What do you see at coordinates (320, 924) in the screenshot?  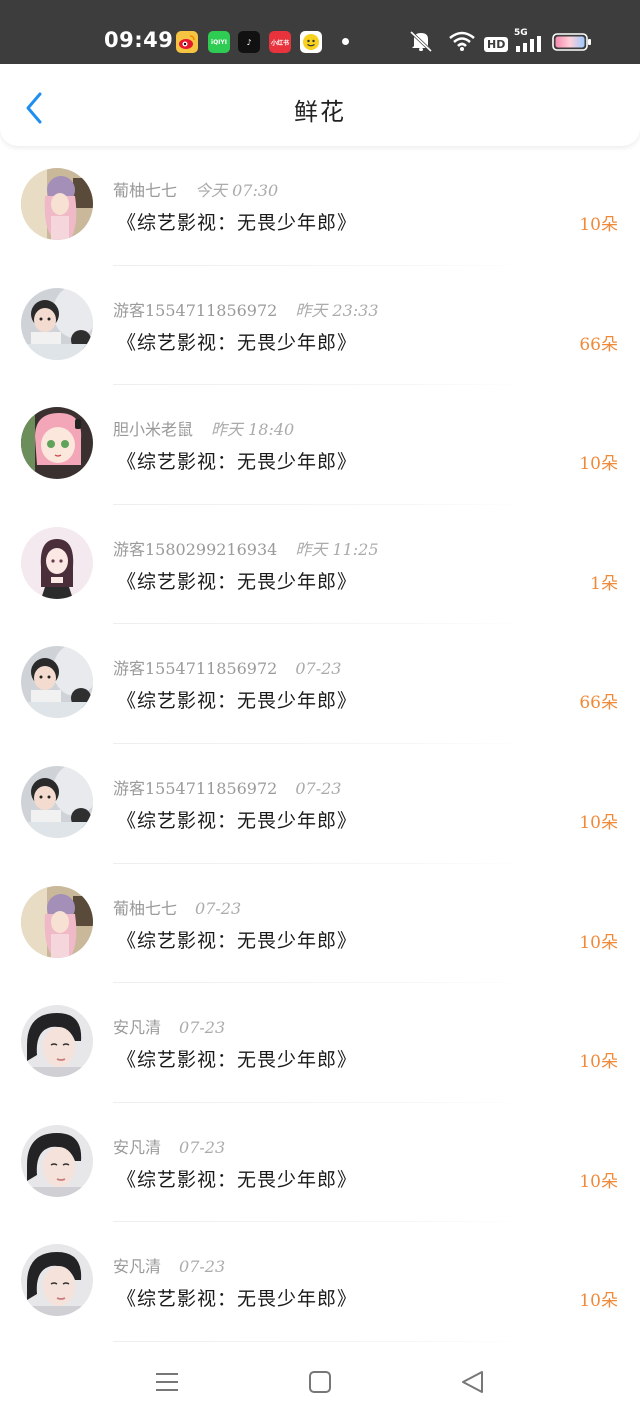 I see `list-item: 葡柚七七 07-23 《综艺影视：无畏少年郎》 10朵` at bounding box center [320, 924].